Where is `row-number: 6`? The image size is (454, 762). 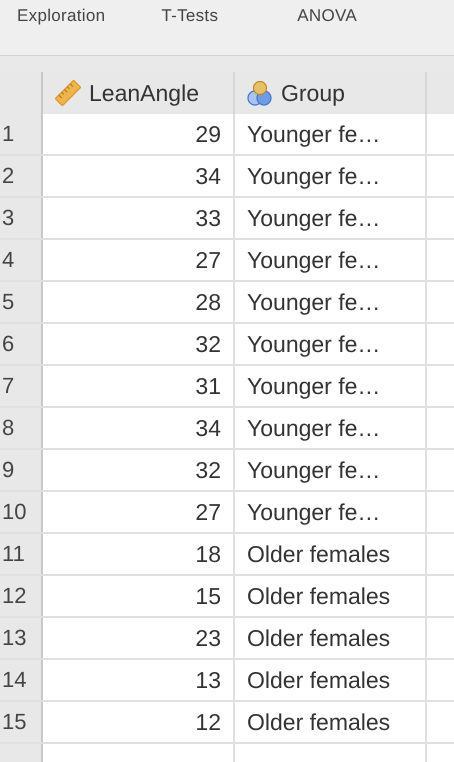 row-number: 6 is located at coordinates (21, 344).